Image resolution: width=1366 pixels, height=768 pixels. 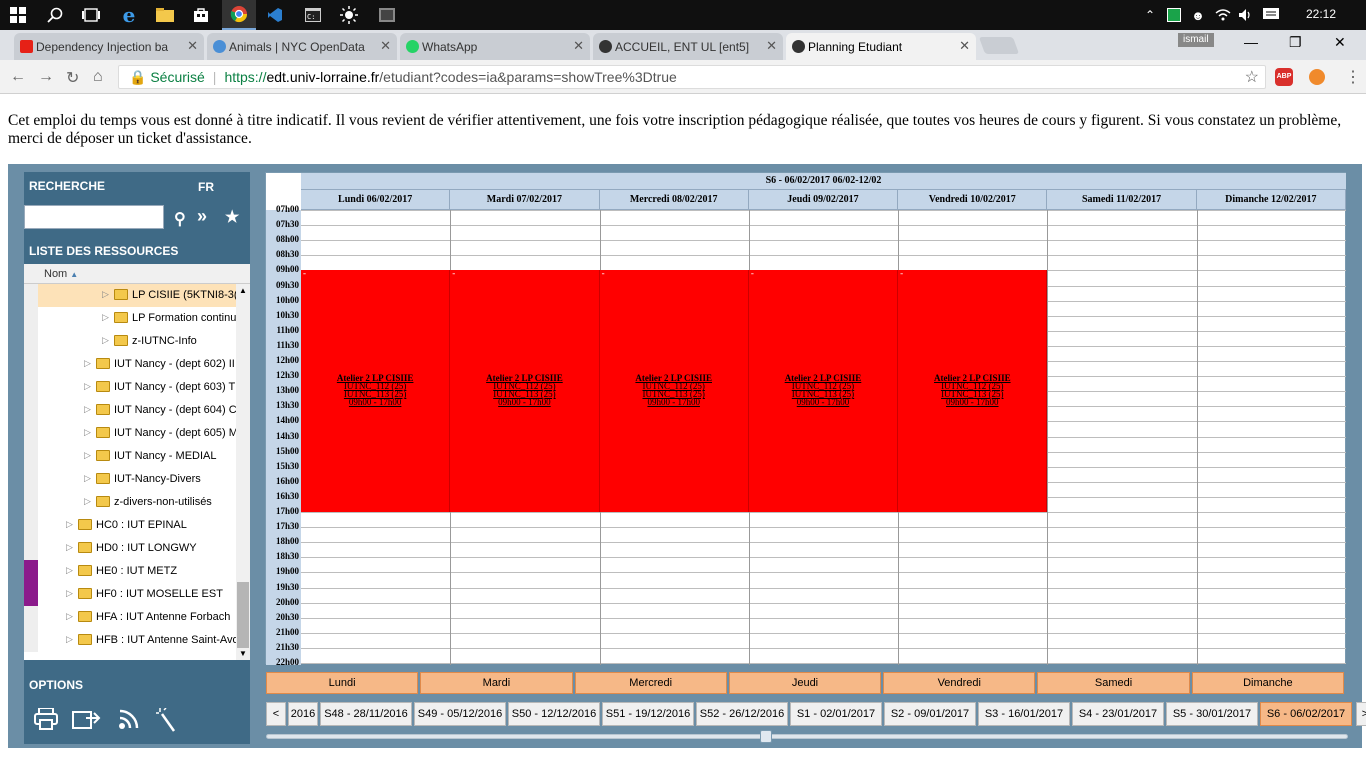 I want to click on language-selector: FR, so click(x=206, y=187).